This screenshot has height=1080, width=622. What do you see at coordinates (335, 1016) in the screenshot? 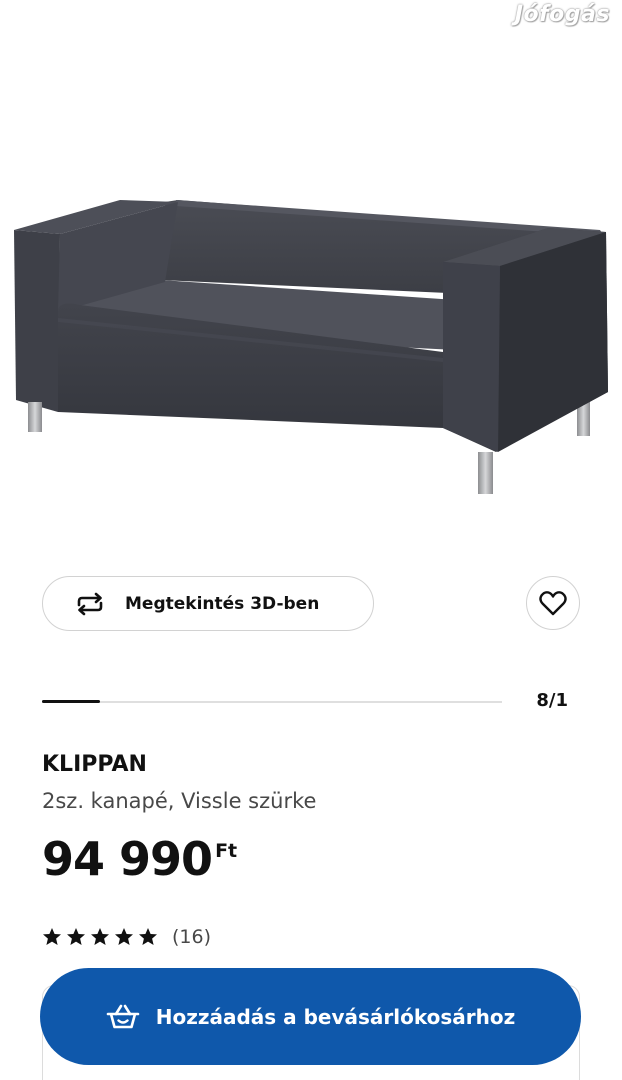
I see `add-to-cart-label: Hozzáadás a bevásárlókosárhoz` at bounding box center [335, 1016].